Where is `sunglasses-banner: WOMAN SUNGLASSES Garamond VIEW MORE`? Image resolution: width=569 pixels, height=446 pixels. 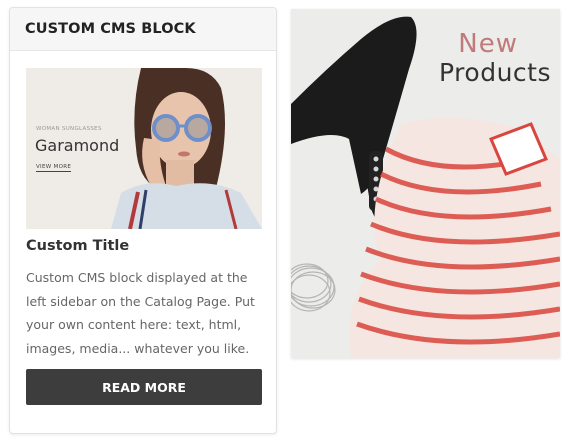 sunglasses-banner: WOMAN SUNGLASSES Garamond VIEW MORE is located at coordinates (144, 148).